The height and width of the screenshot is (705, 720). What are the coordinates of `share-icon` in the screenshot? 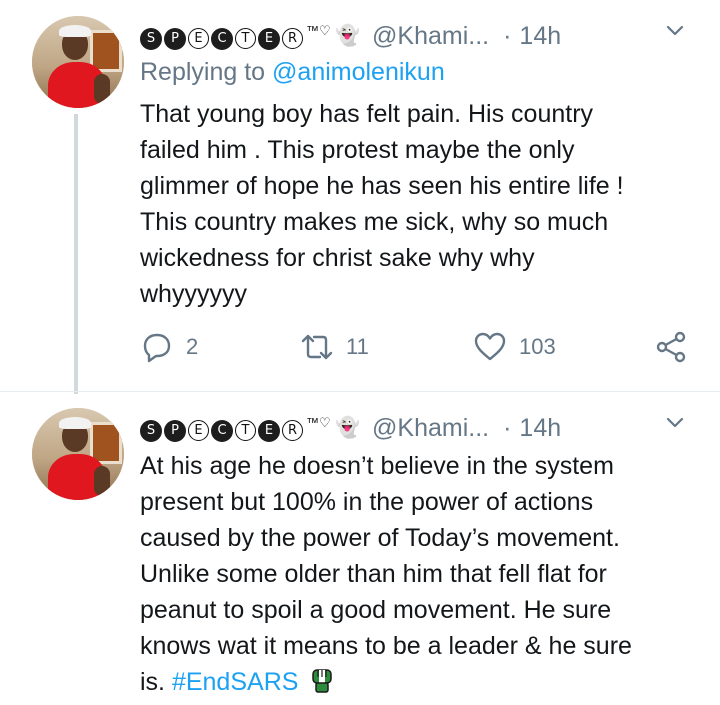 It's located at (671, 347).